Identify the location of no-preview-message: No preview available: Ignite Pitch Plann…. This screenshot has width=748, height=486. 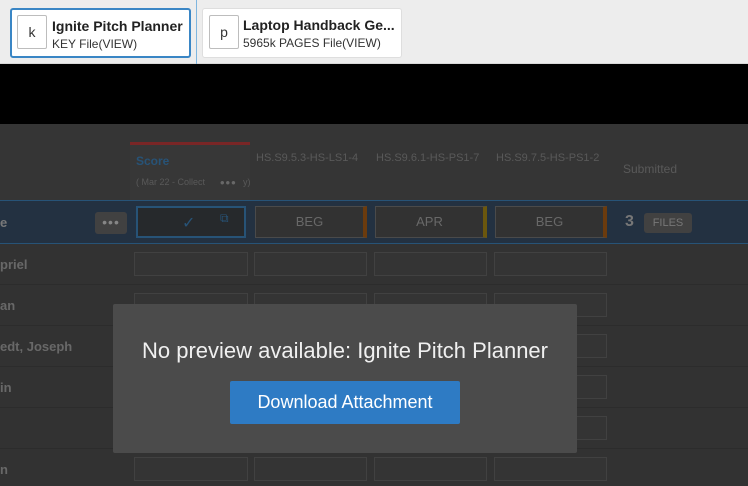
(344, 350).